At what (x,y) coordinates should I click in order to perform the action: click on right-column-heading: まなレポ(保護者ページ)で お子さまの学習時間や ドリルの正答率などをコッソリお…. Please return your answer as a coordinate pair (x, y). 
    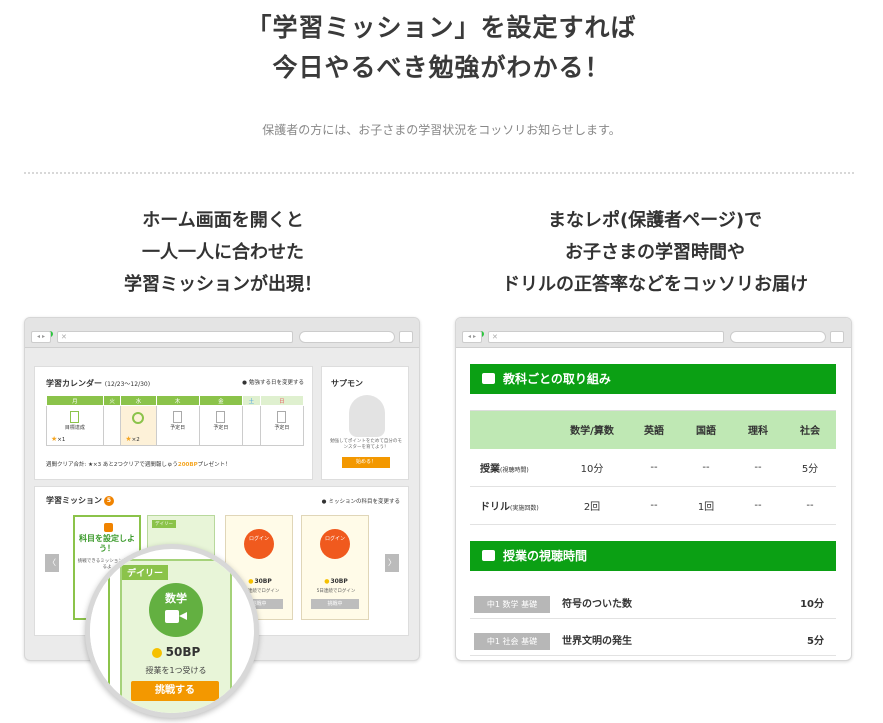
    Looking at the image, I should click on (655, 253).